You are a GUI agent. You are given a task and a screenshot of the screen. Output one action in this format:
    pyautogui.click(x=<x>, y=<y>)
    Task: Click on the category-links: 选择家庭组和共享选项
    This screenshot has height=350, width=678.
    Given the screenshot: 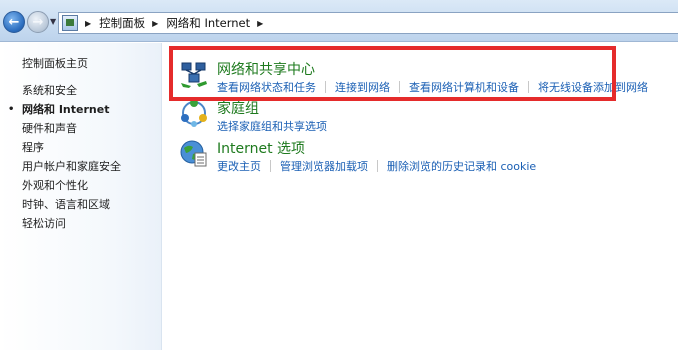 What is the action you would take?
    pyautogui.click(x=272, y=126)
    